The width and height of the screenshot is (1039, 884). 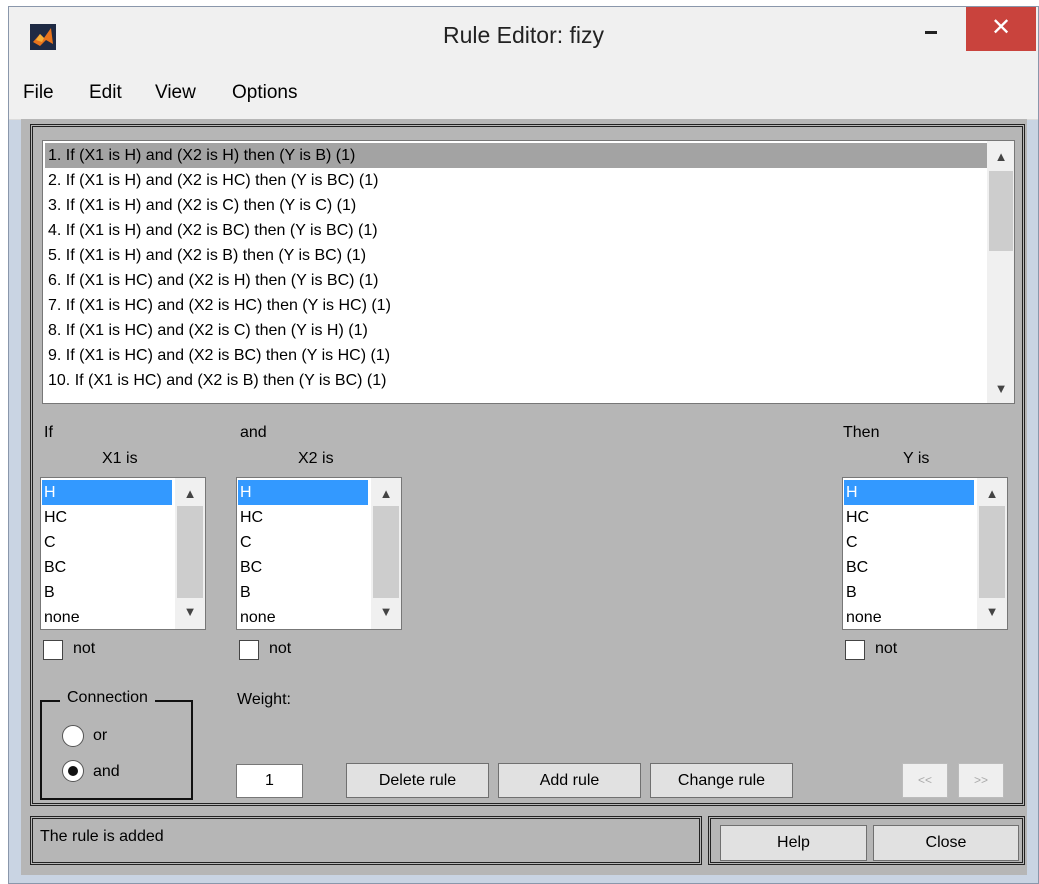 I want to click on close-icon: ✕, so click(x=1001, y=27).